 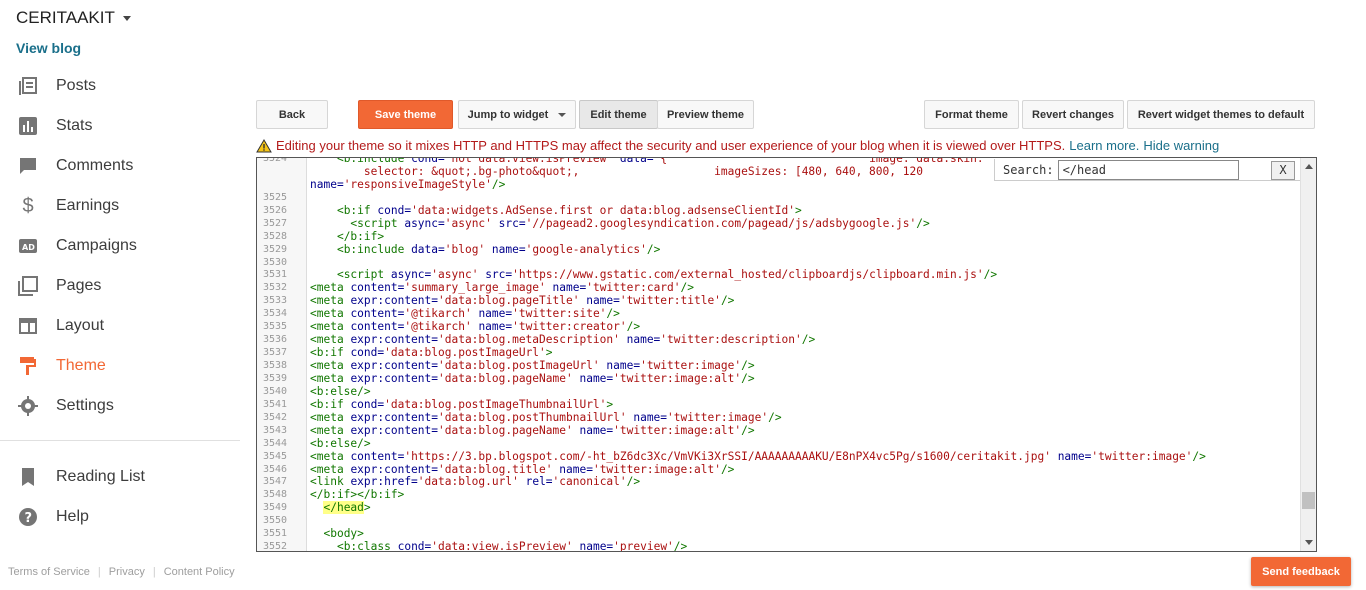 I want to click on help-icon: ?, so click(x=28, y=517).